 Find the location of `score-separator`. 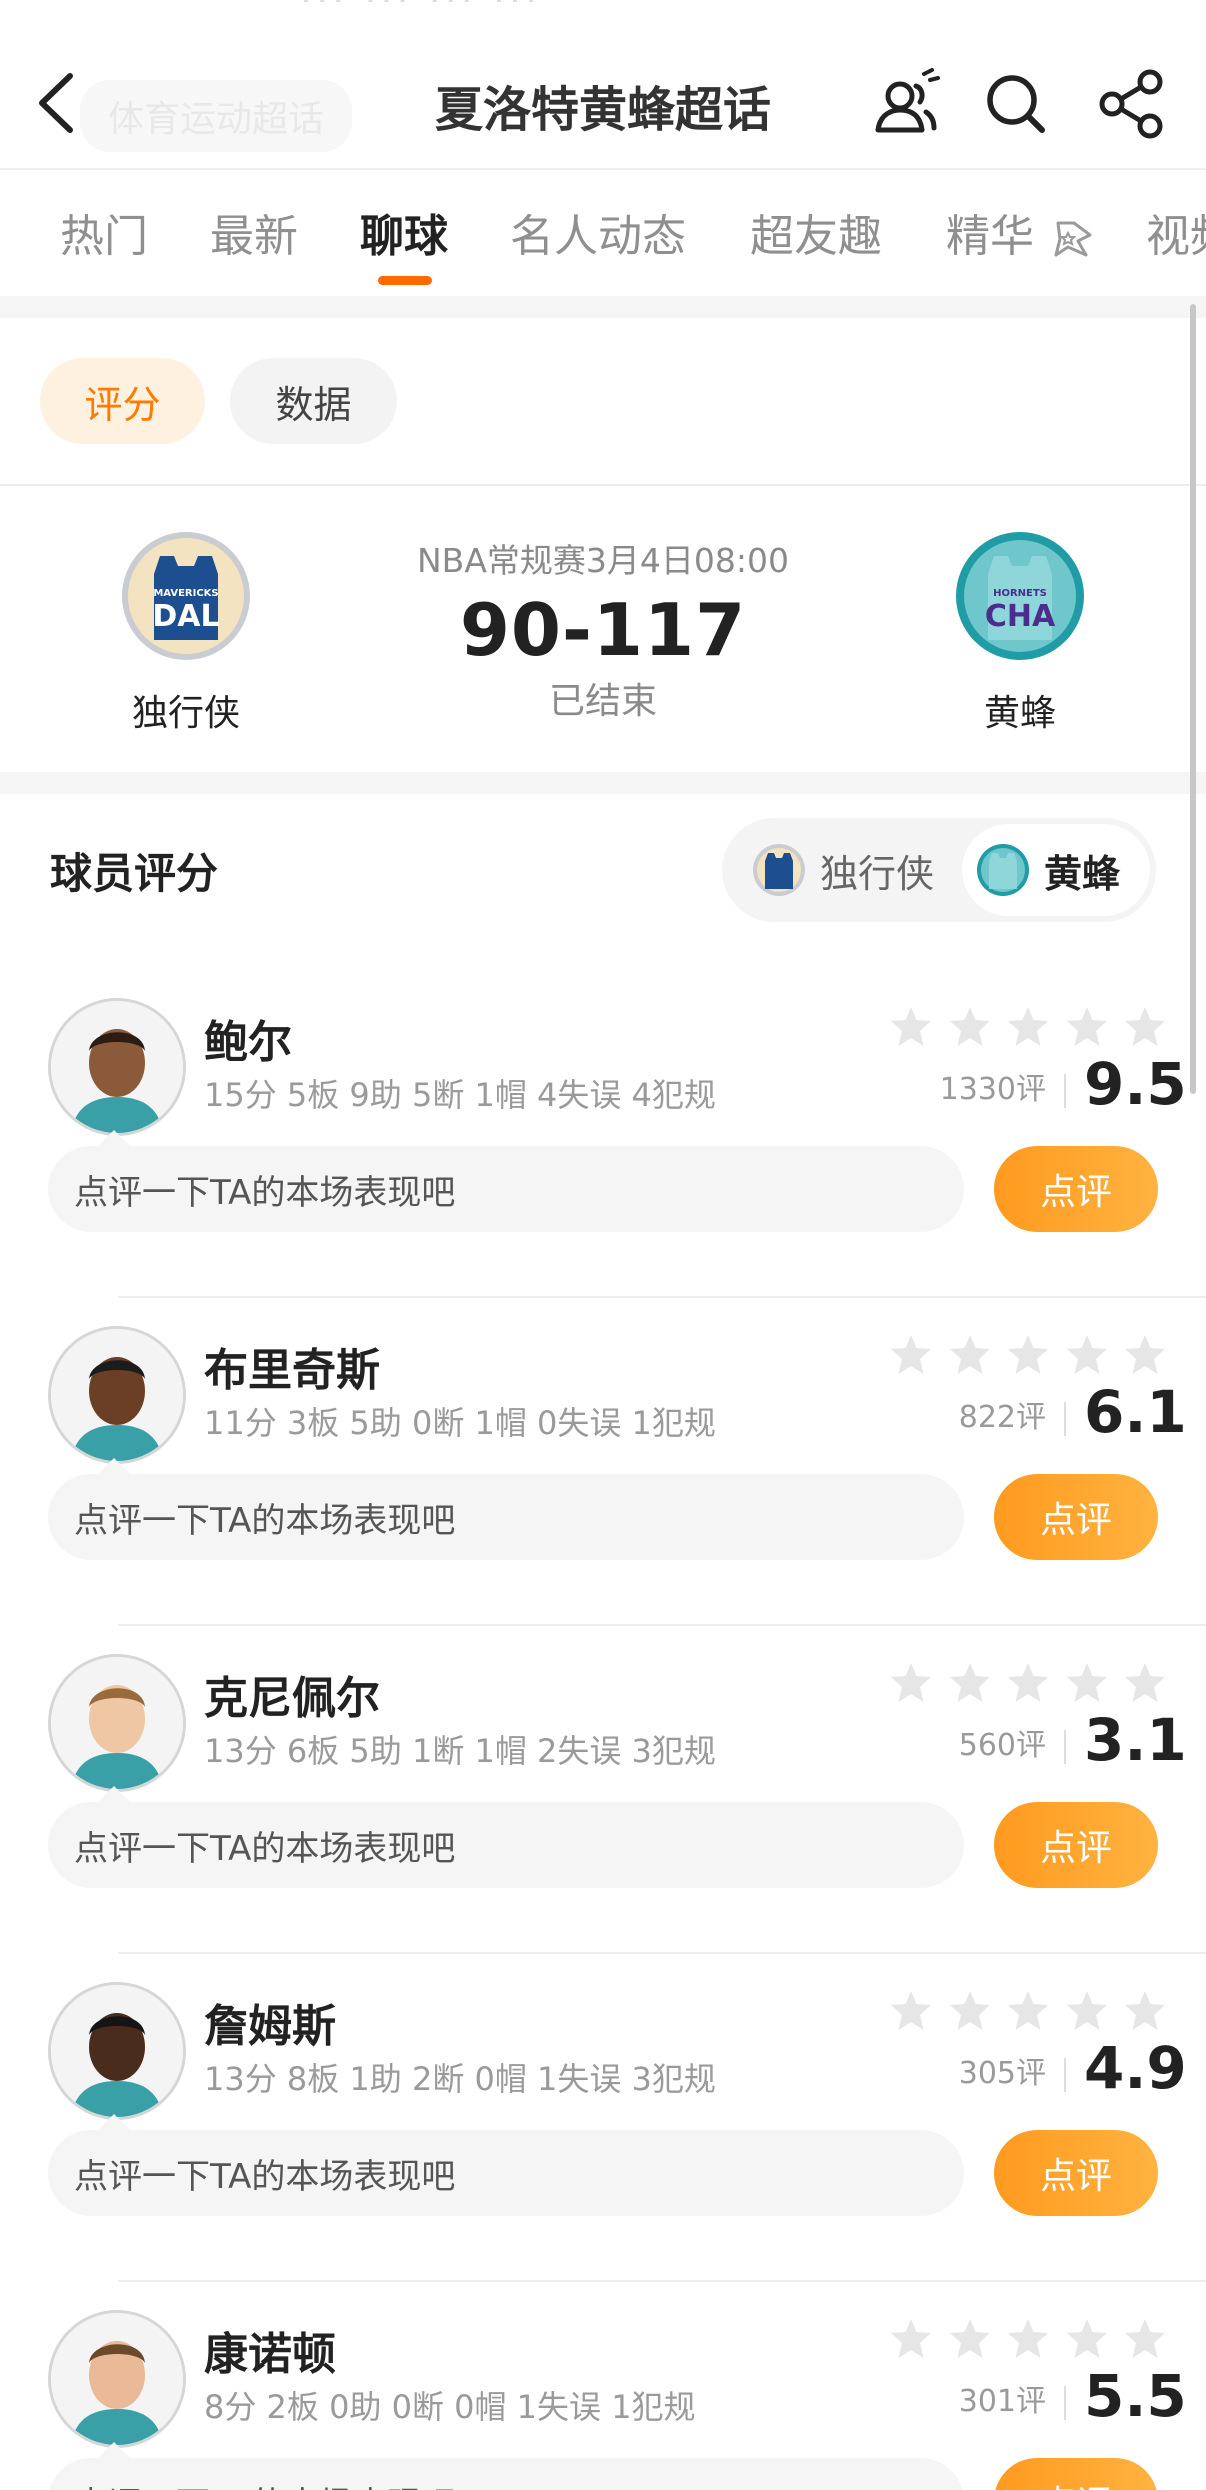

score-separator is located at coordinates (1065, 1747).